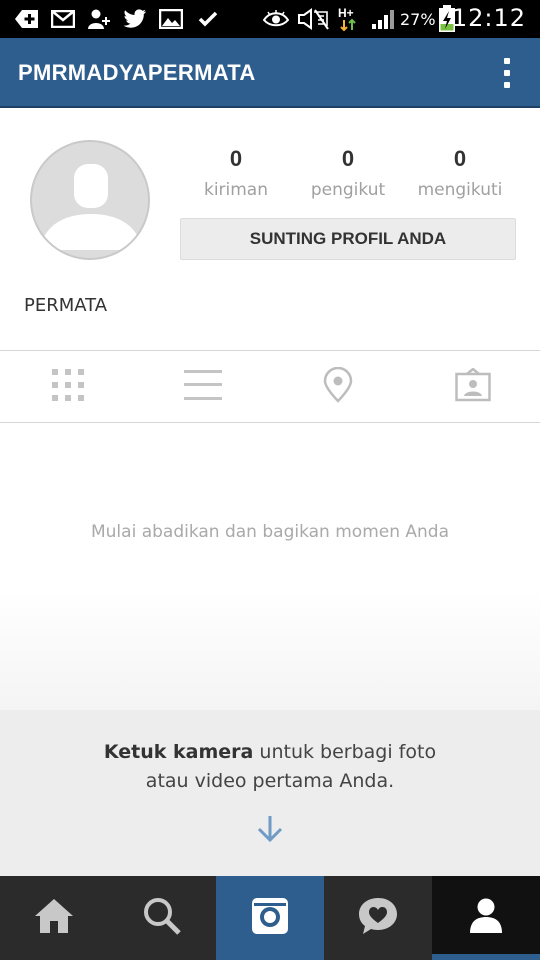 This screenshot has width=540, height=960. What do you see at coordinates (348, 239) in the screenshot?
I see `edit-profile-button: SUNTING PROFIL ANDA` at bounding box center [348, 239].